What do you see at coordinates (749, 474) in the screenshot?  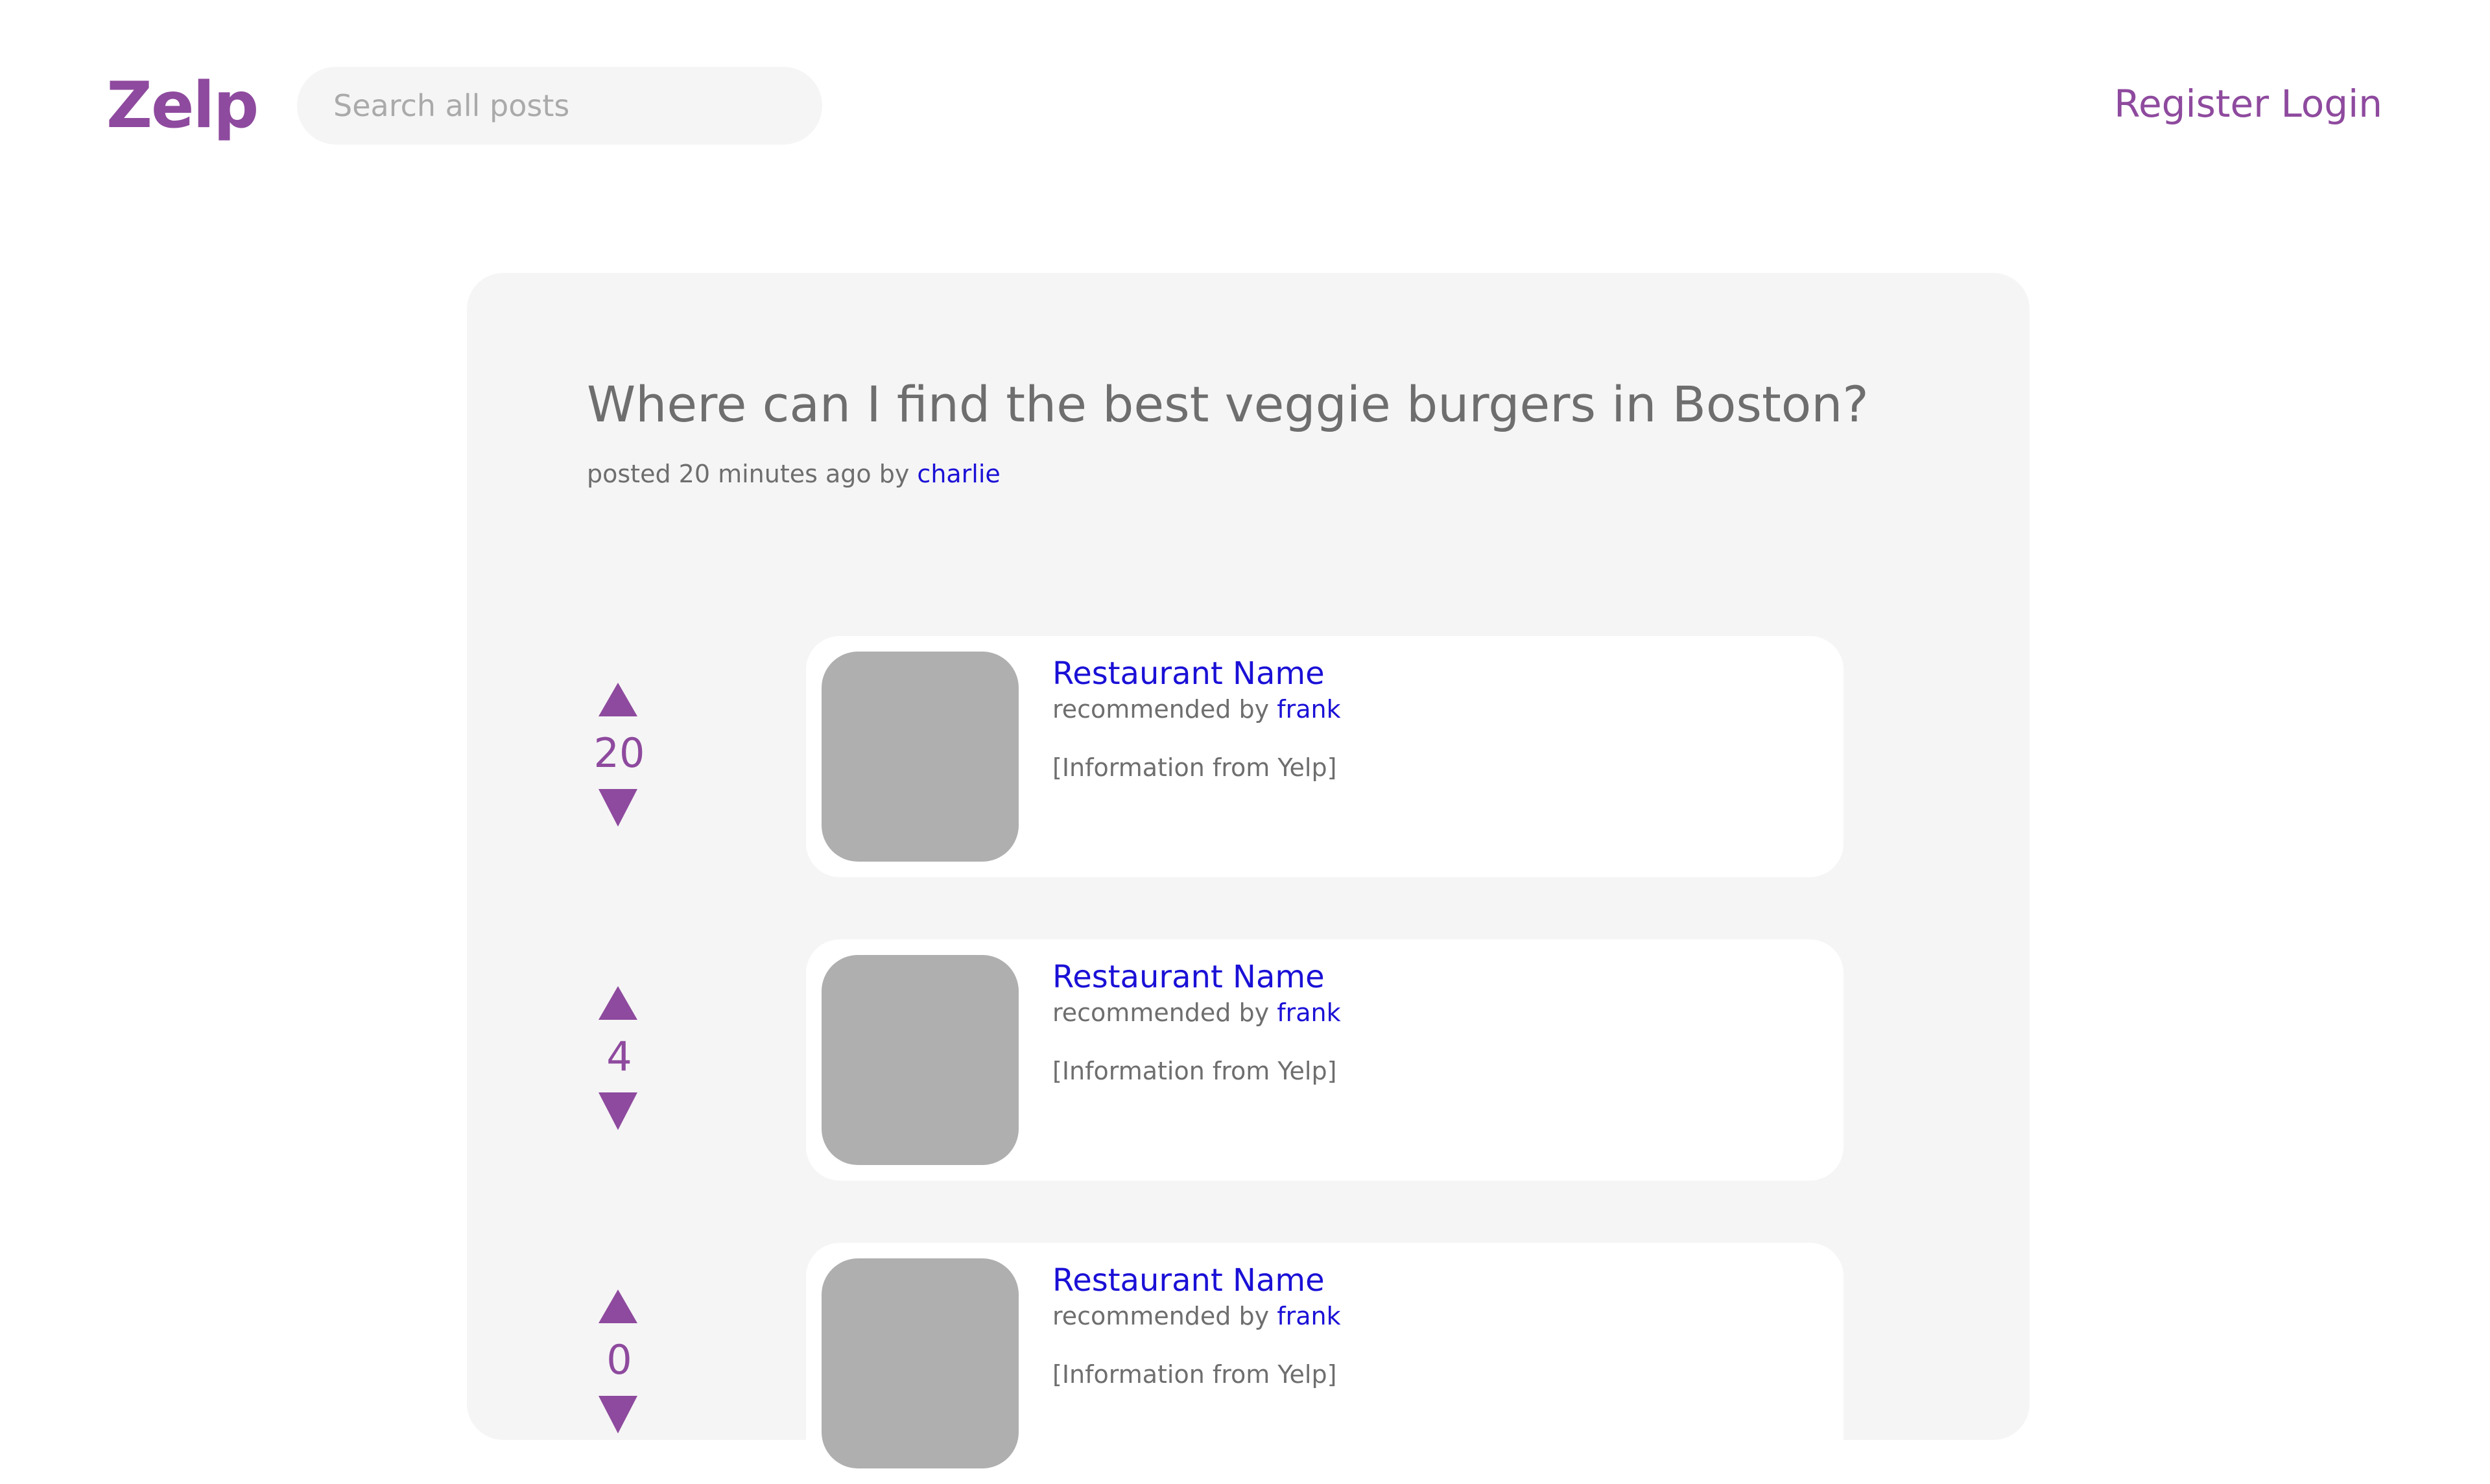 I see `post-meta-prefix: posted 20 minutes ago by` at bounding box center [749, 474].